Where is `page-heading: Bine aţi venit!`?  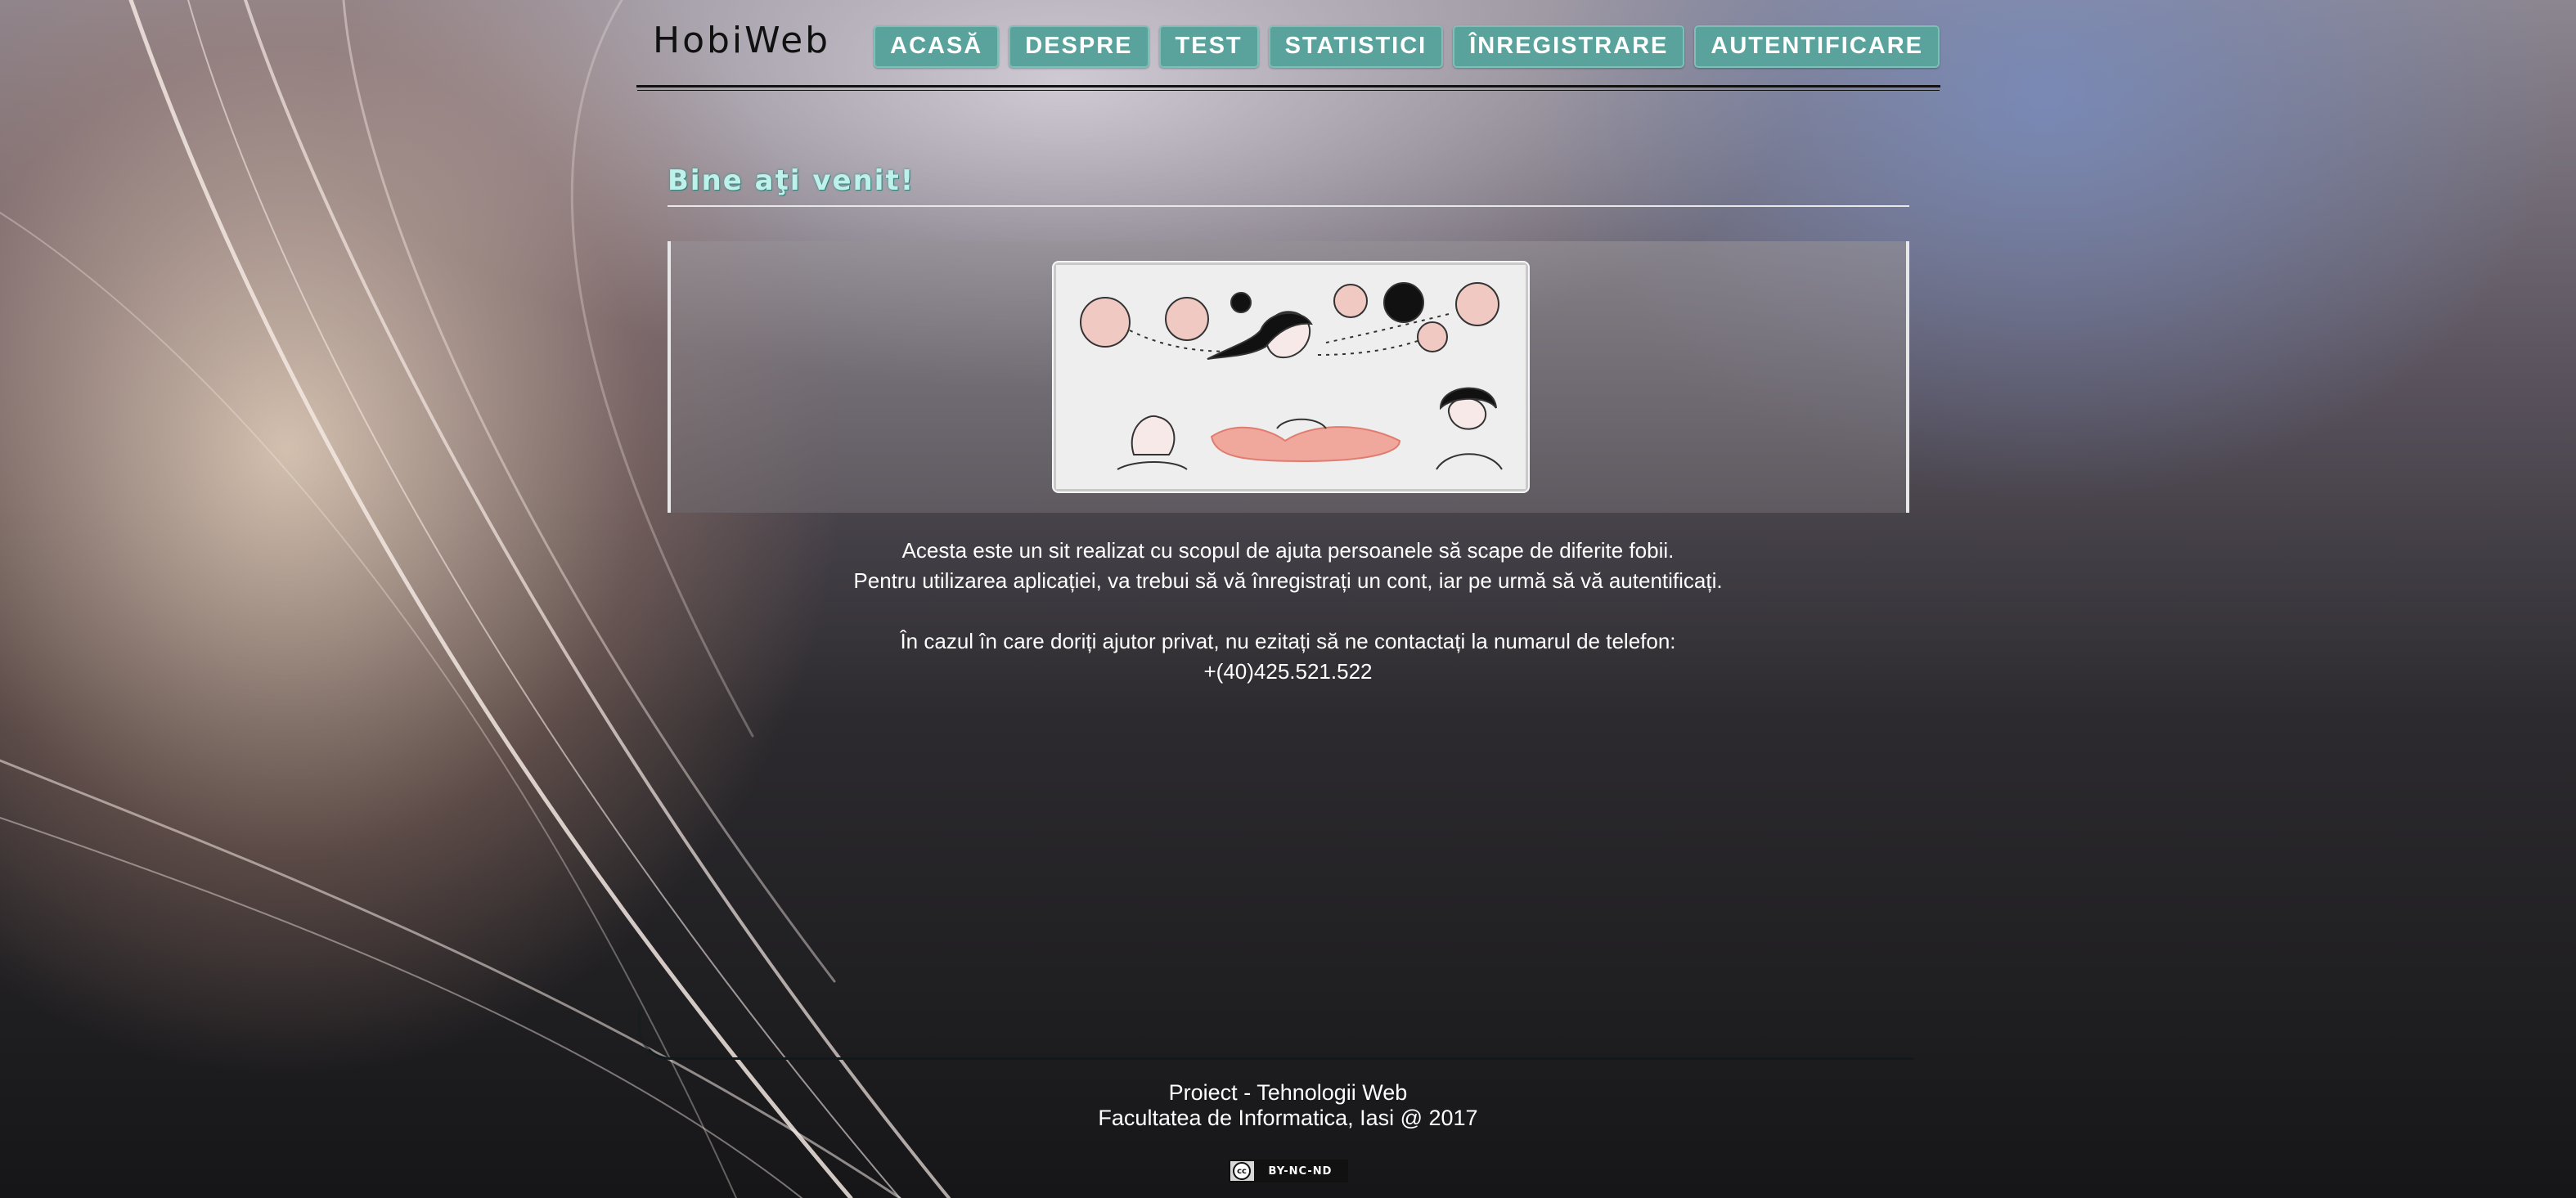 page-heading: Bine aţi venit! is located at coordinates (792, 180).